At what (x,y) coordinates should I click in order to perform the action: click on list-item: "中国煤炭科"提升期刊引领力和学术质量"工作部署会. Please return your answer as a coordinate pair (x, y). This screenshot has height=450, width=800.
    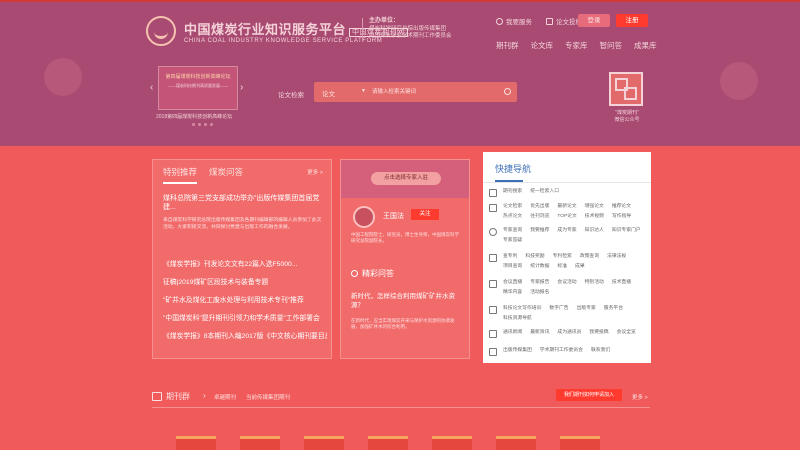
    Looking at the image, I should click on (245, 319).